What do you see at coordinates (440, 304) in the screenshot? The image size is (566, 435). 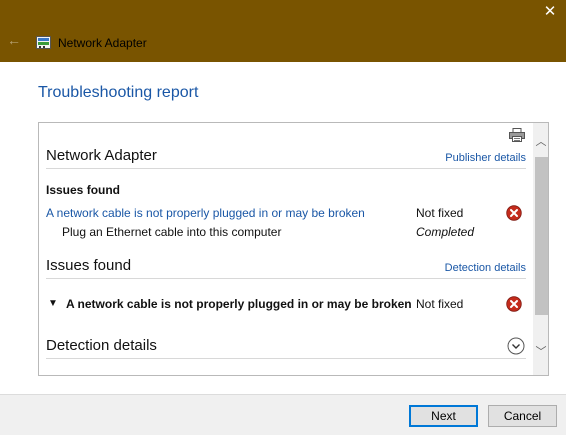 I see `issue-detail-status: Not fixed` at bounding box center [440, 304].